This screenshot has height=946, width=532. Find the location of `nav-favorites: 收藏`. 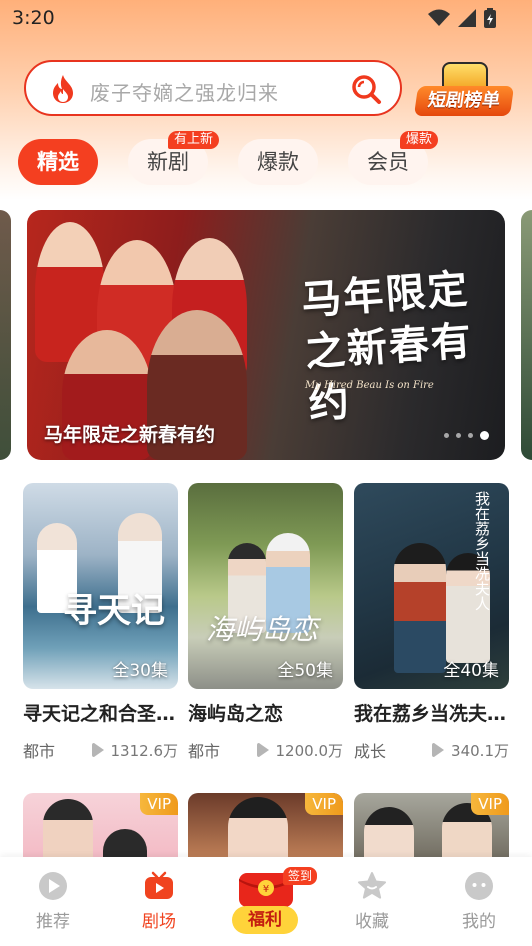

nav-favorites: 收藏 is located at coordinates (372, 901).